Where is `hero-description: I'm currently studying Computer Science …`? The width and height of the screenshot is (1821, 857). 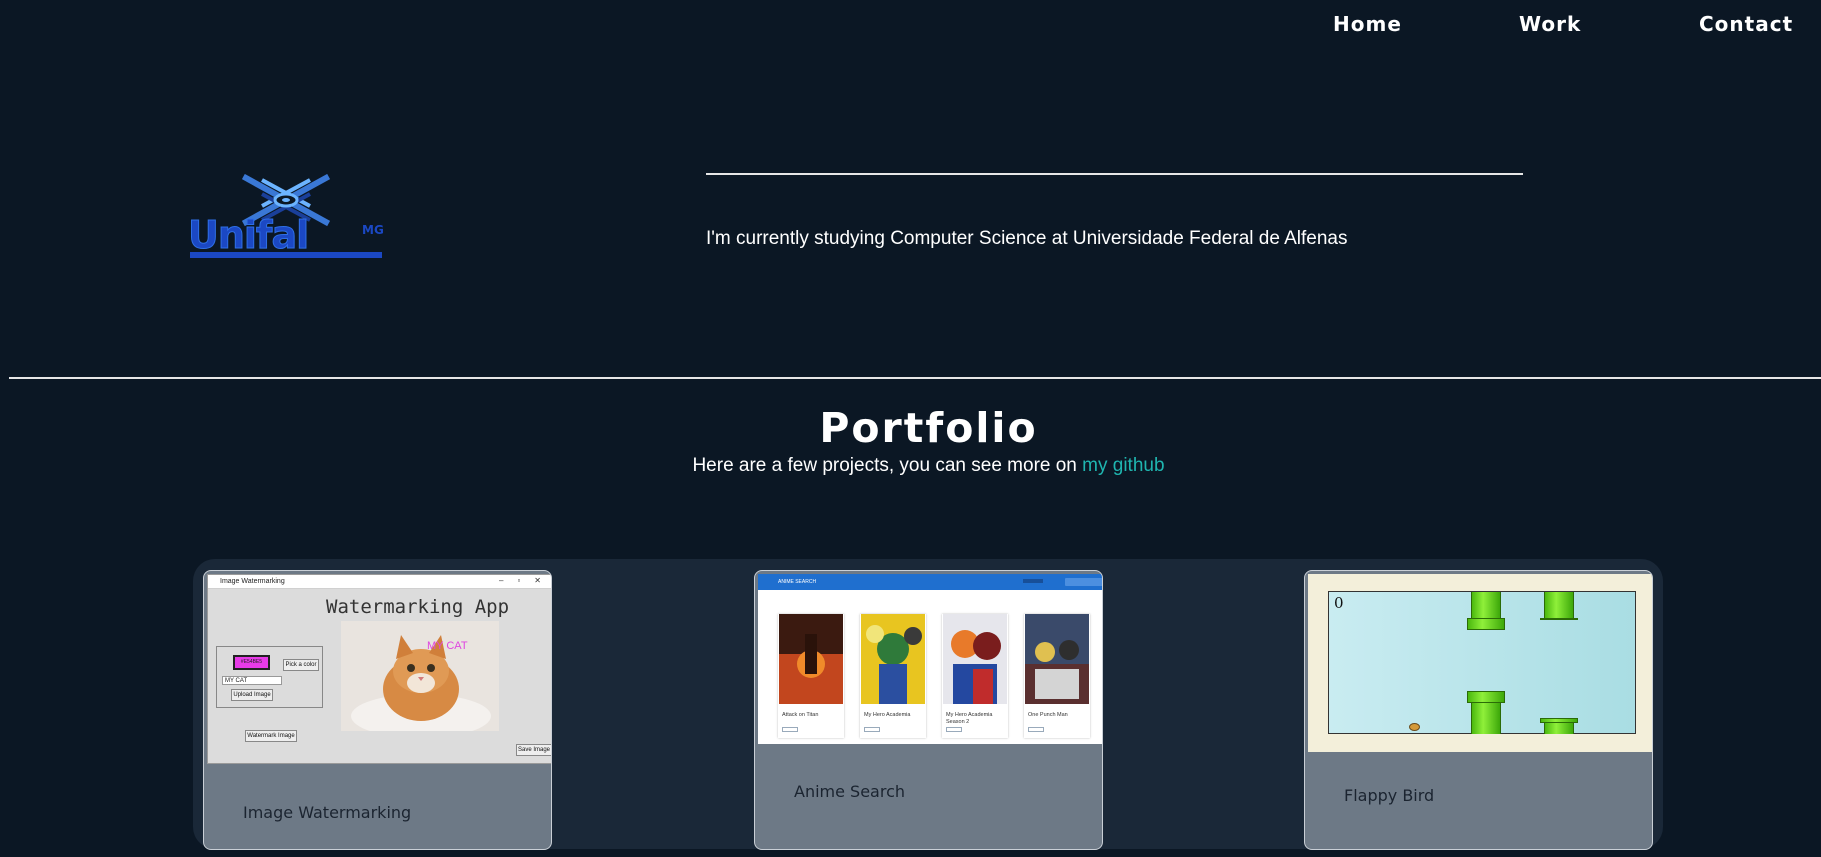
hero-description: I'm currently studying Computer Science … is located at coordinates (1027, 238).